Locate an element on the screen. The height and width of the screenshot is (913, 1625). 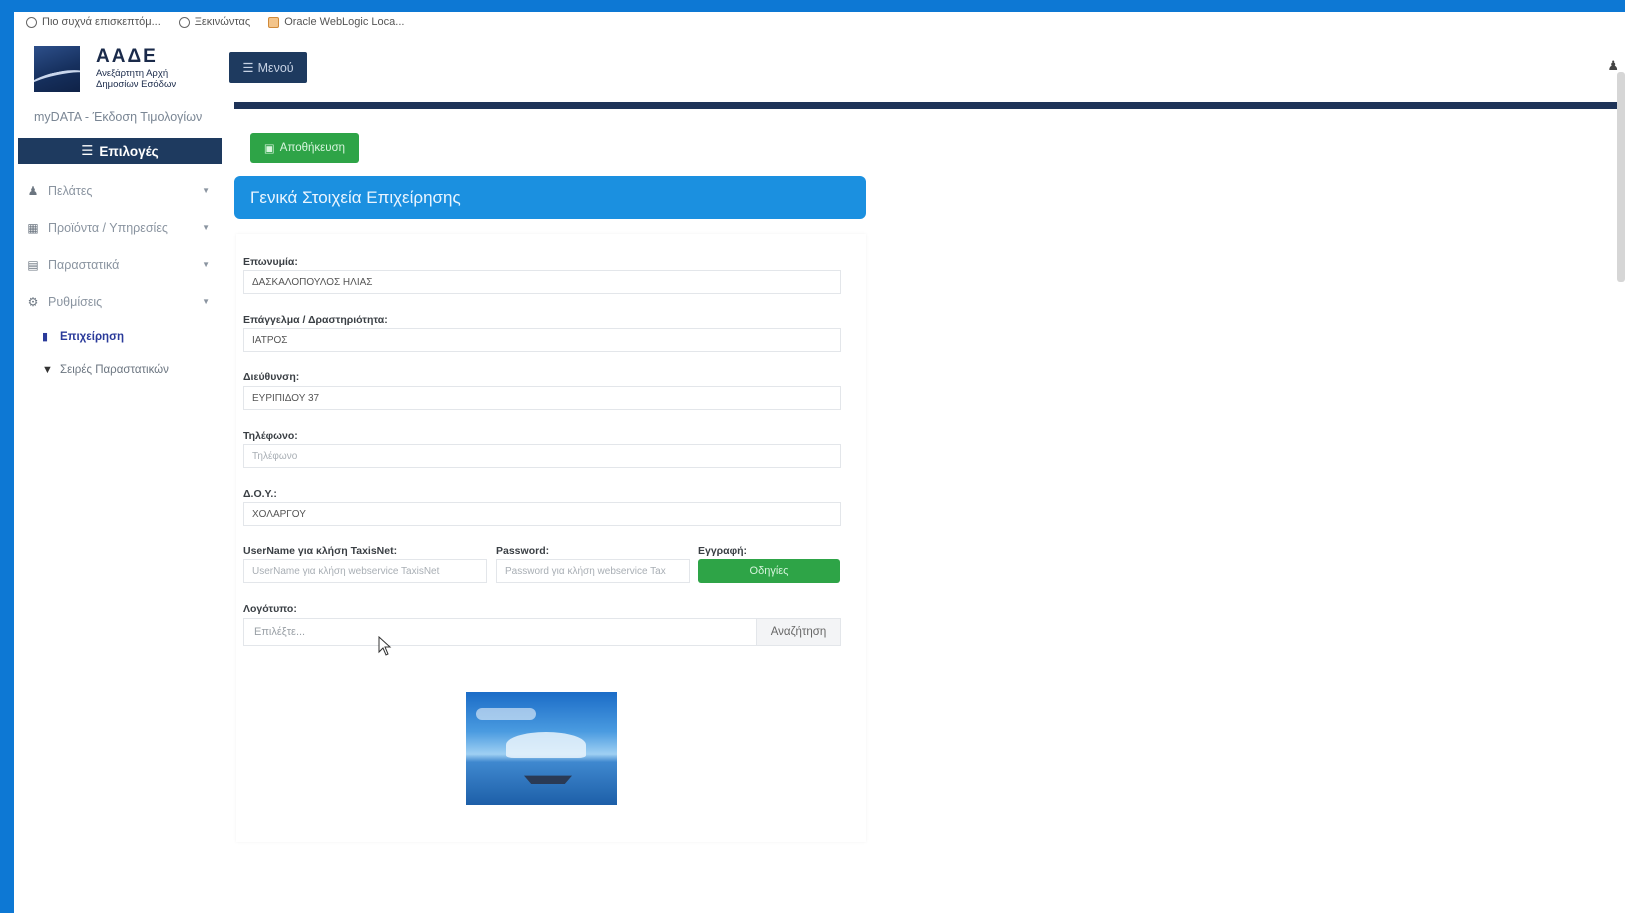
logo-file-group: Επιλέξτε... Αναζήτηση is located at coordinates (542, 632).